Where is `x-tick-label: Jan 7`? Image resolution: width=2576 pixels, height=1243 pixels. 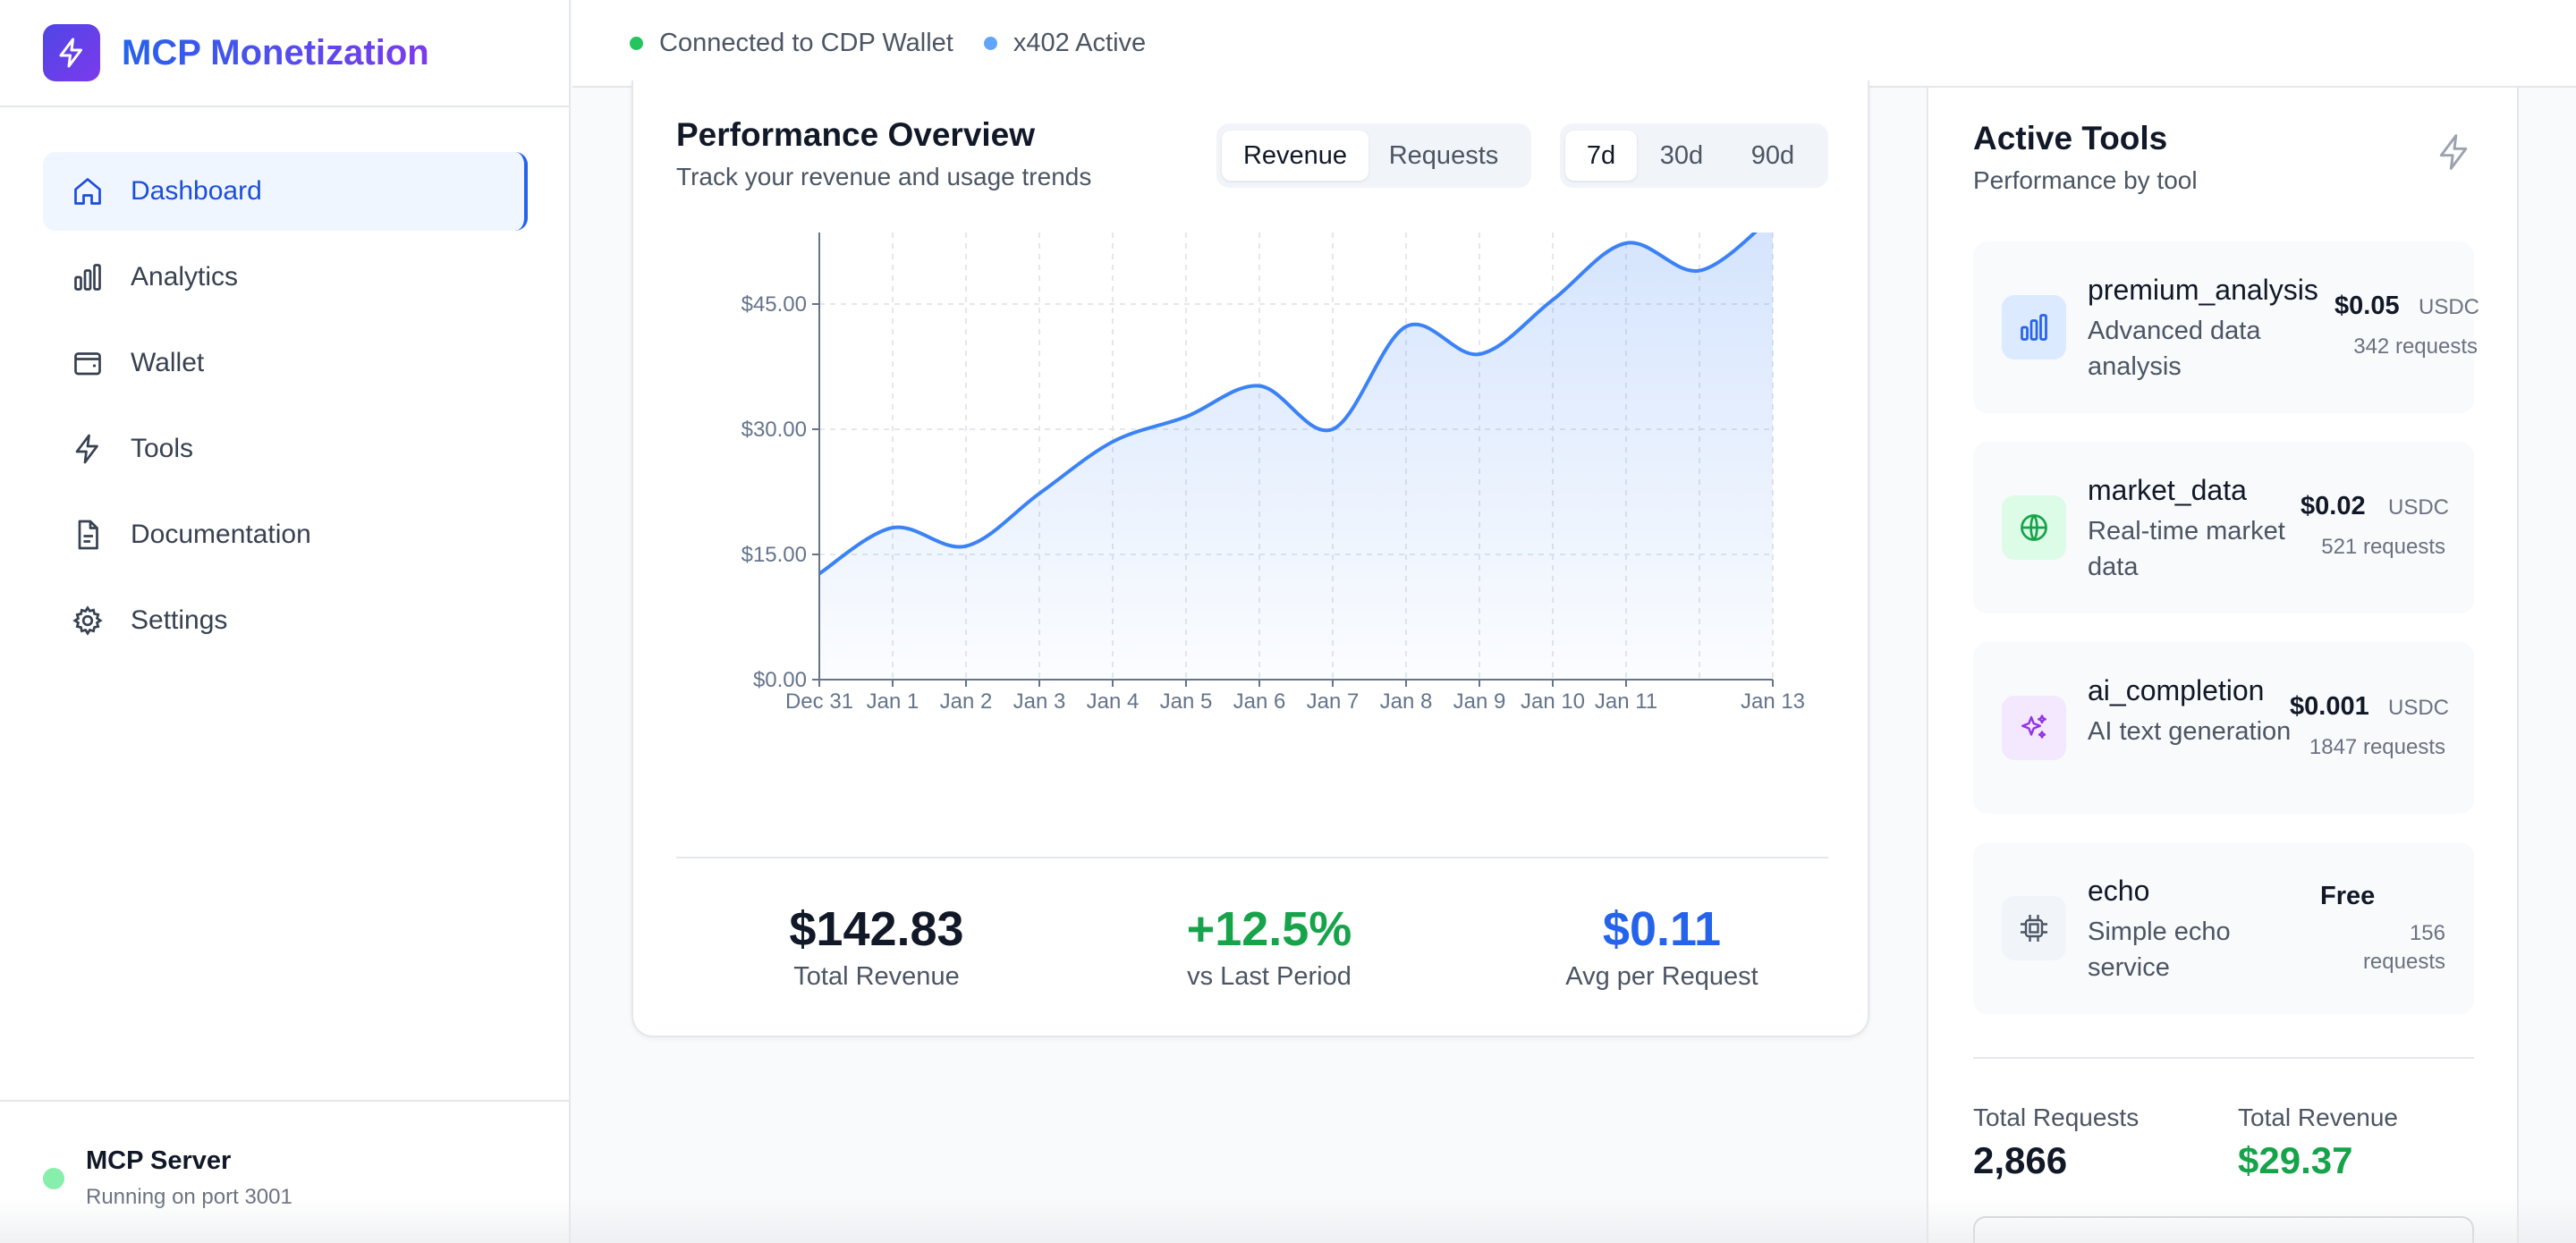
x-tick-label: Jan 7 is located at coordinates (1333, 701).